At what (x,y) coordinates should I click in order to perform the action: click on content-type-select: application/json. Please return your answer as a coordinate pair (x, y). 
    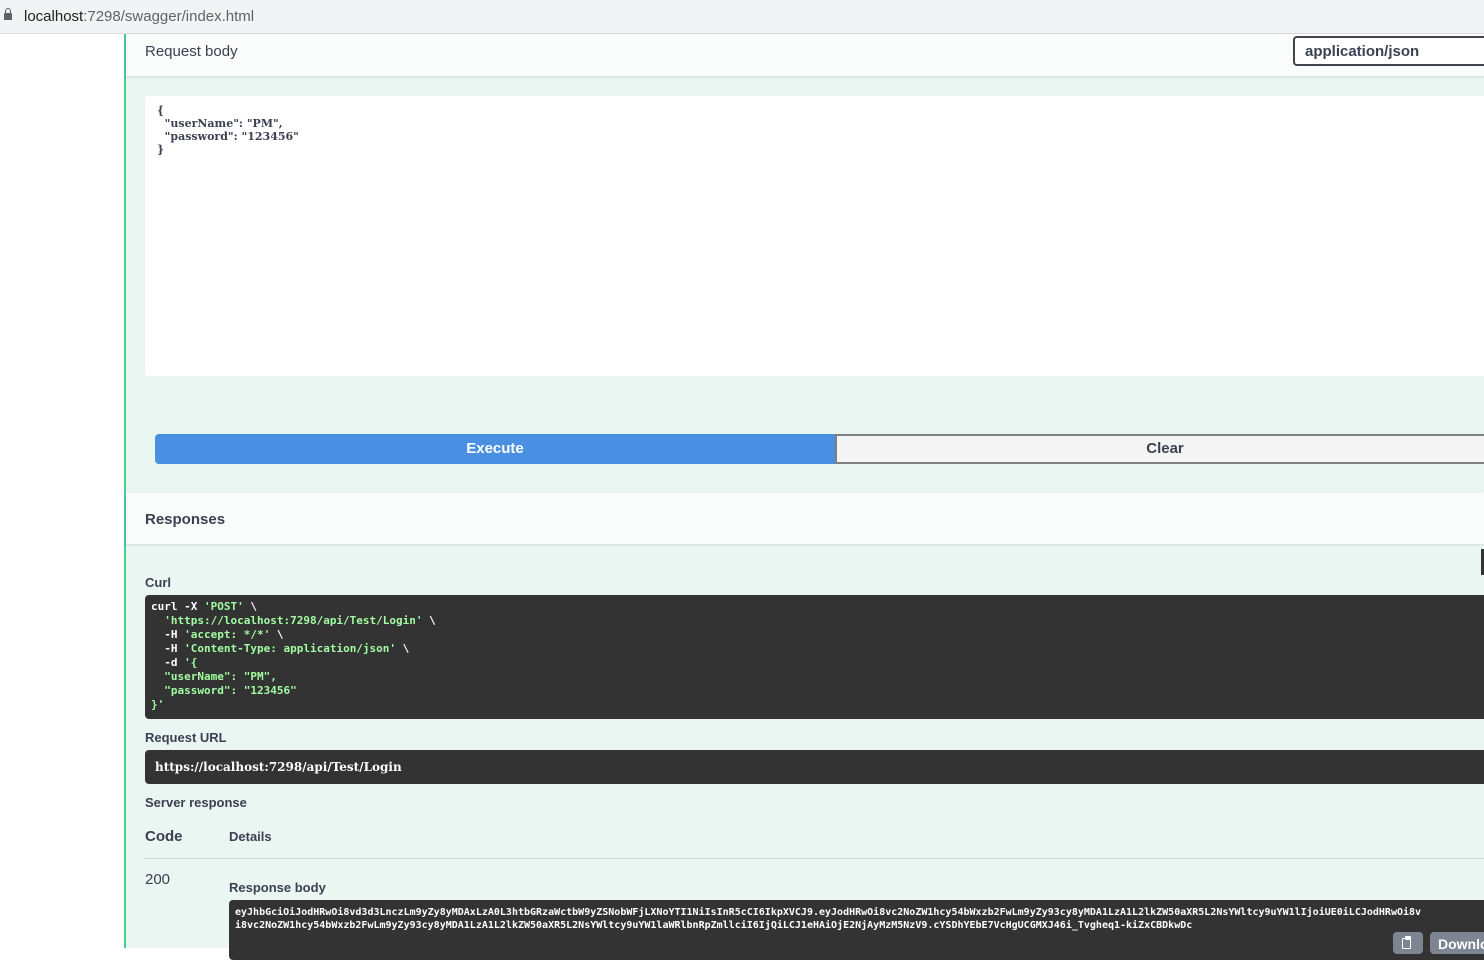
    Looking at the image, I should click on (1388, 51).